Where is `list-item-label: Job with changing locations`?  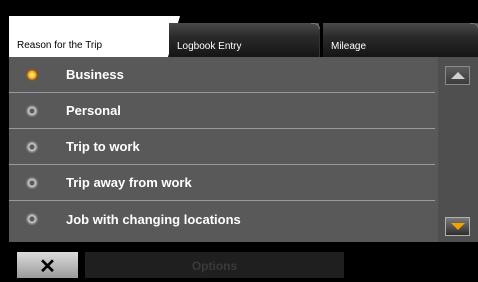 list-item-label: Job with changing locations is located at coordinates (153, 219).